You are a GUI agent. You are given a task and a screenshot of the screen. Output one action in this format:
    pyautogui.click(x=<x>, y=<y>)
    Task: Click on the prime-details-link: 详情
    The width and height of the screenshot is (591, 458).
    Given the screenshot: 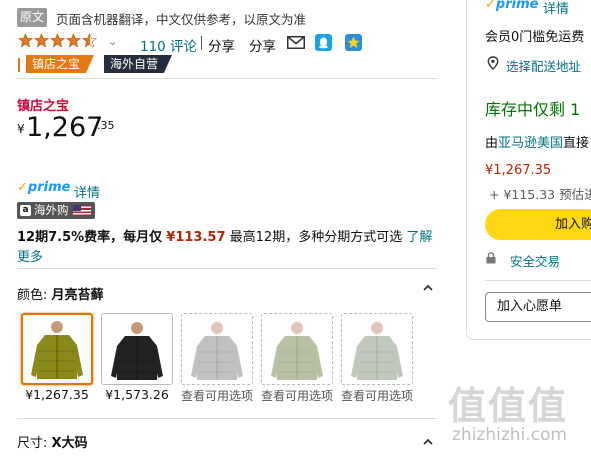 What is the action you would take?
    pyautogui.click(x=87, y=191)
    